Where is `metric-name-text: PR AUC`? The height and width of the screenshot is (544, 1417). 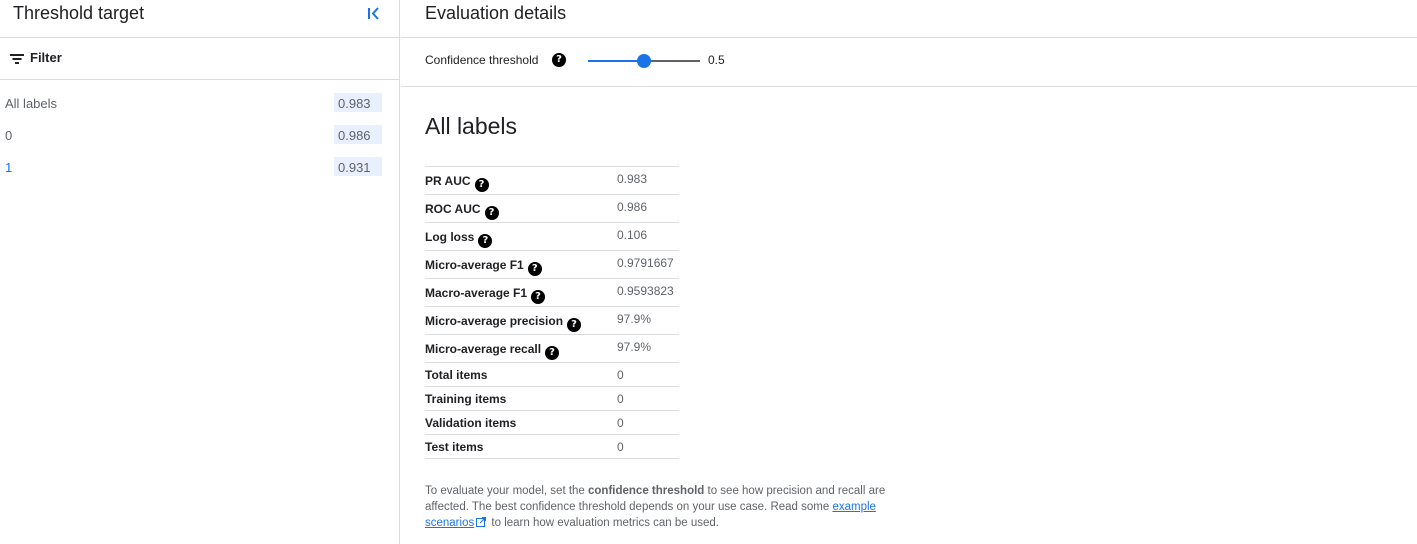 metric-name-text: PR AUC is located at coordinates (448, 181).